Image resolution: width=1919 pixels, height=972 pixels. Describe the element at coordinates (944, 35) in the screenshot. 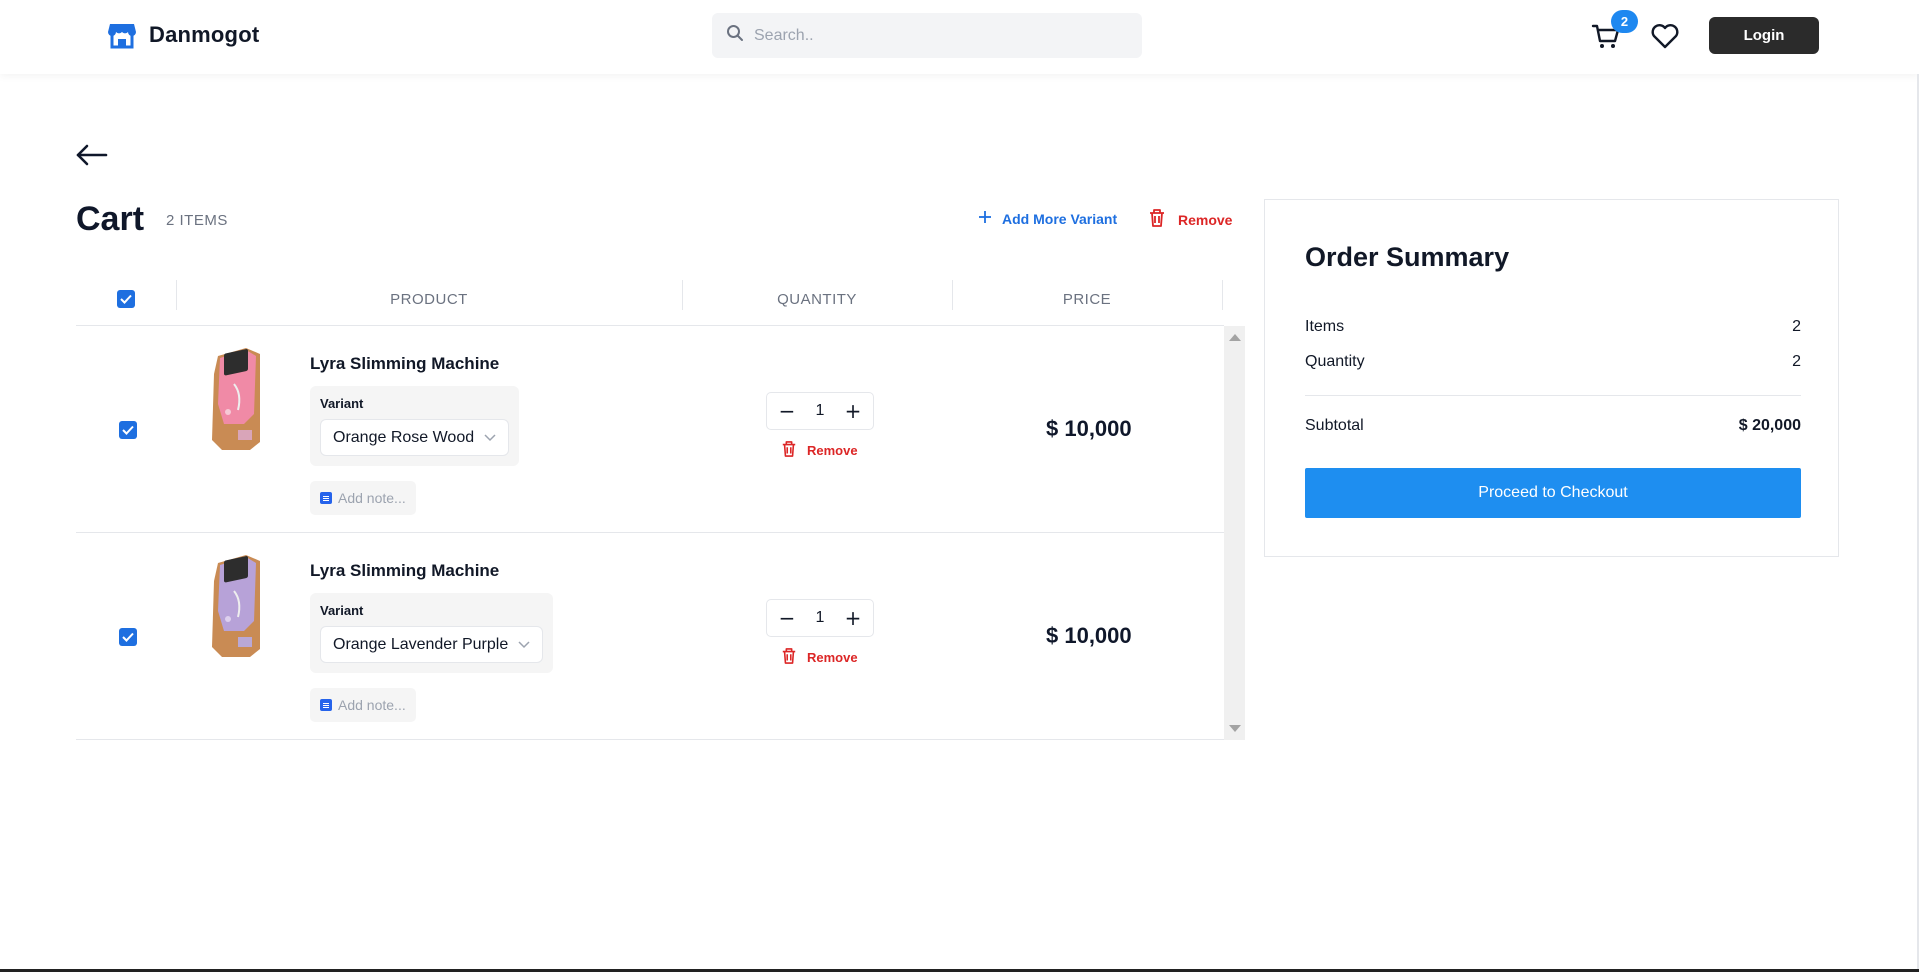

I see `search-input` at that location.